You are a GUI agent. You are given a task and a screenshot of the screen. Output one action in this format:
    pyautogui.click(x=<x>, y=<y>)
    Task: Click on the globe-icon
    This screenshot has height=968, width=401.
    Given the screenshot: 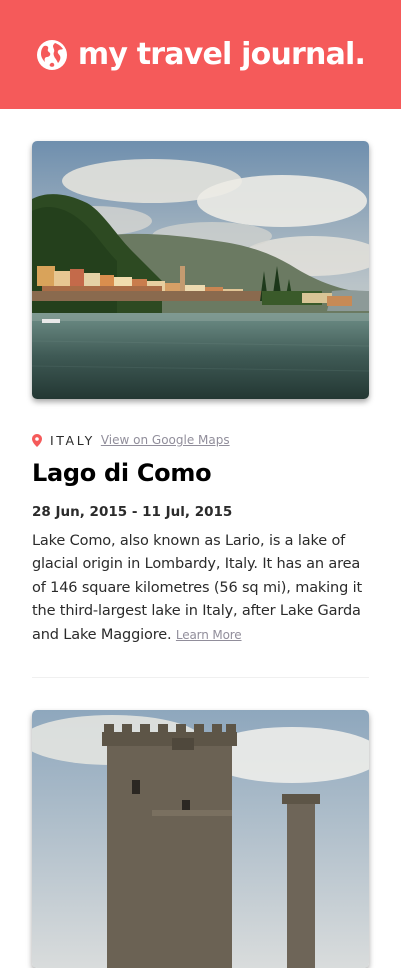 What is the action you would take?
    pyautogui.click(x=51, y=54)
    